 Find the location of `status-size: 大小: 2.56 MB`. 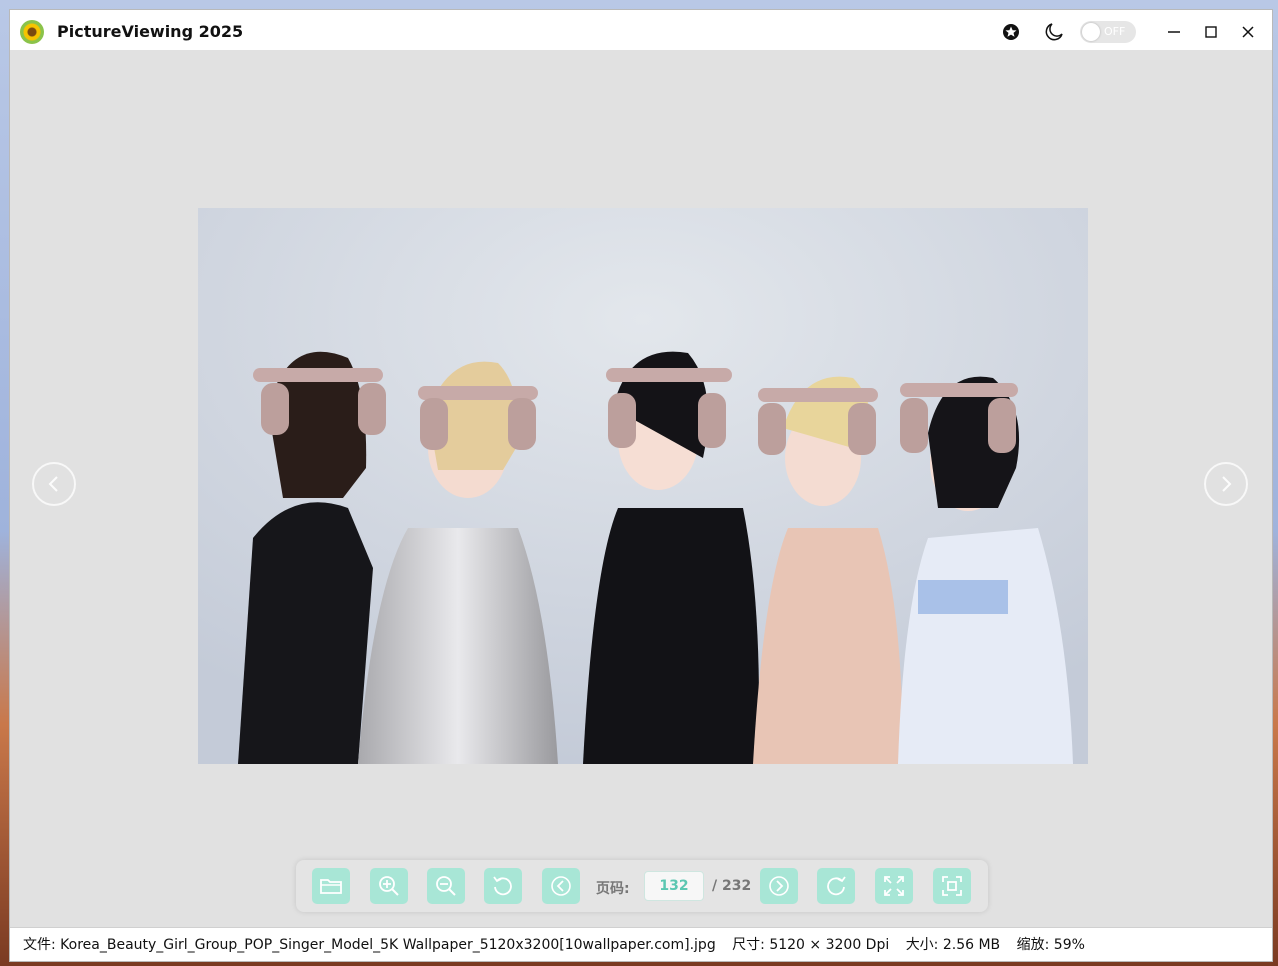

status-size: 大小: 2.56 MB is located at coordinates (953, 945).